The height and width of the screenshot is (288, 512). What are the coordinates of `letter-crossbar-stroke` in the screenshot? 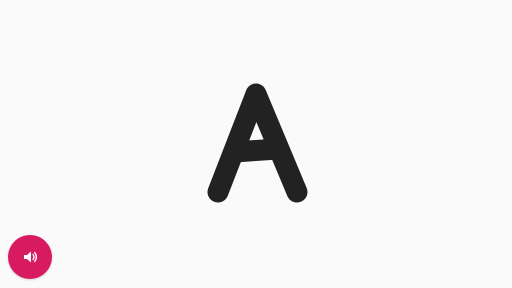 It's located at (256, 150).